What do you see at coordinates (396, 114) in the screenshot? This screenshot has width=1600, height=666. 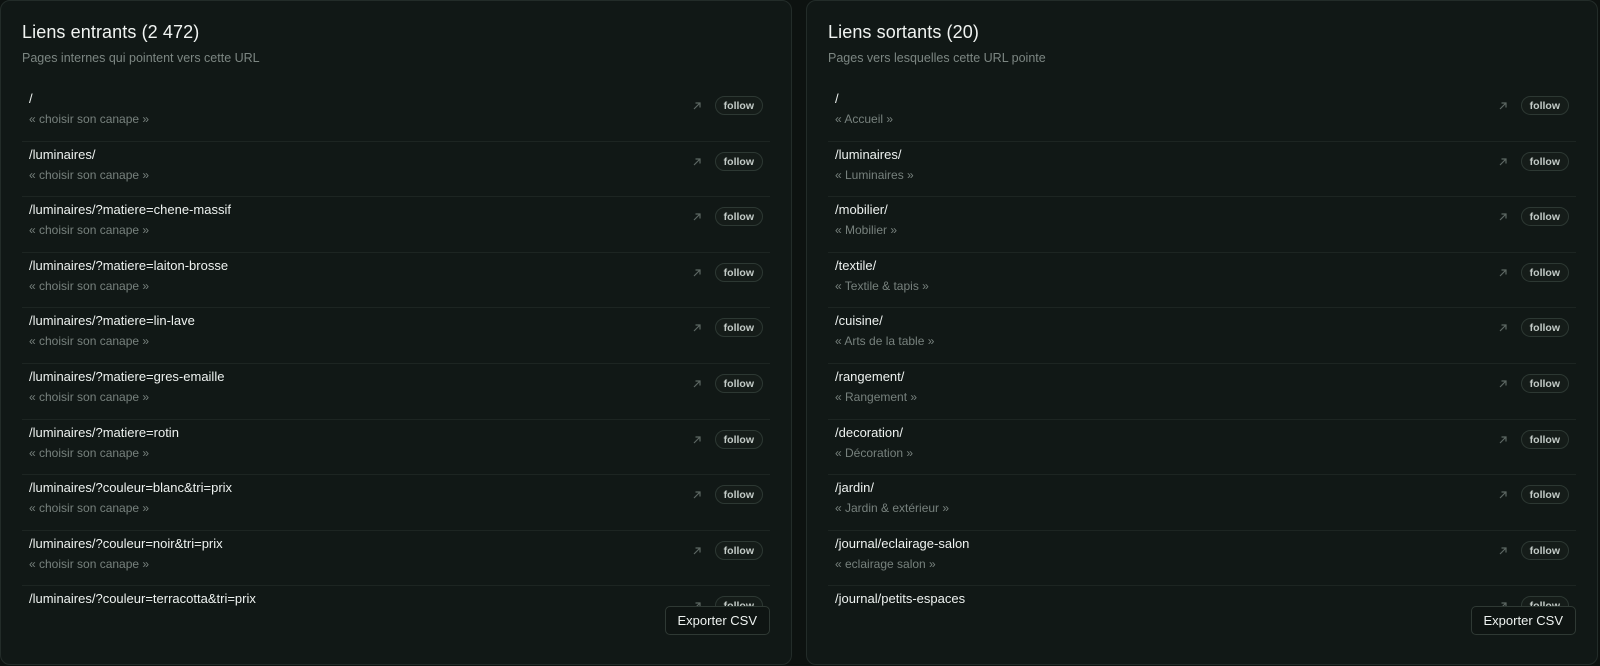 I see `link-row: / « choisir son canape » follow` at bounding box center [396, 114].